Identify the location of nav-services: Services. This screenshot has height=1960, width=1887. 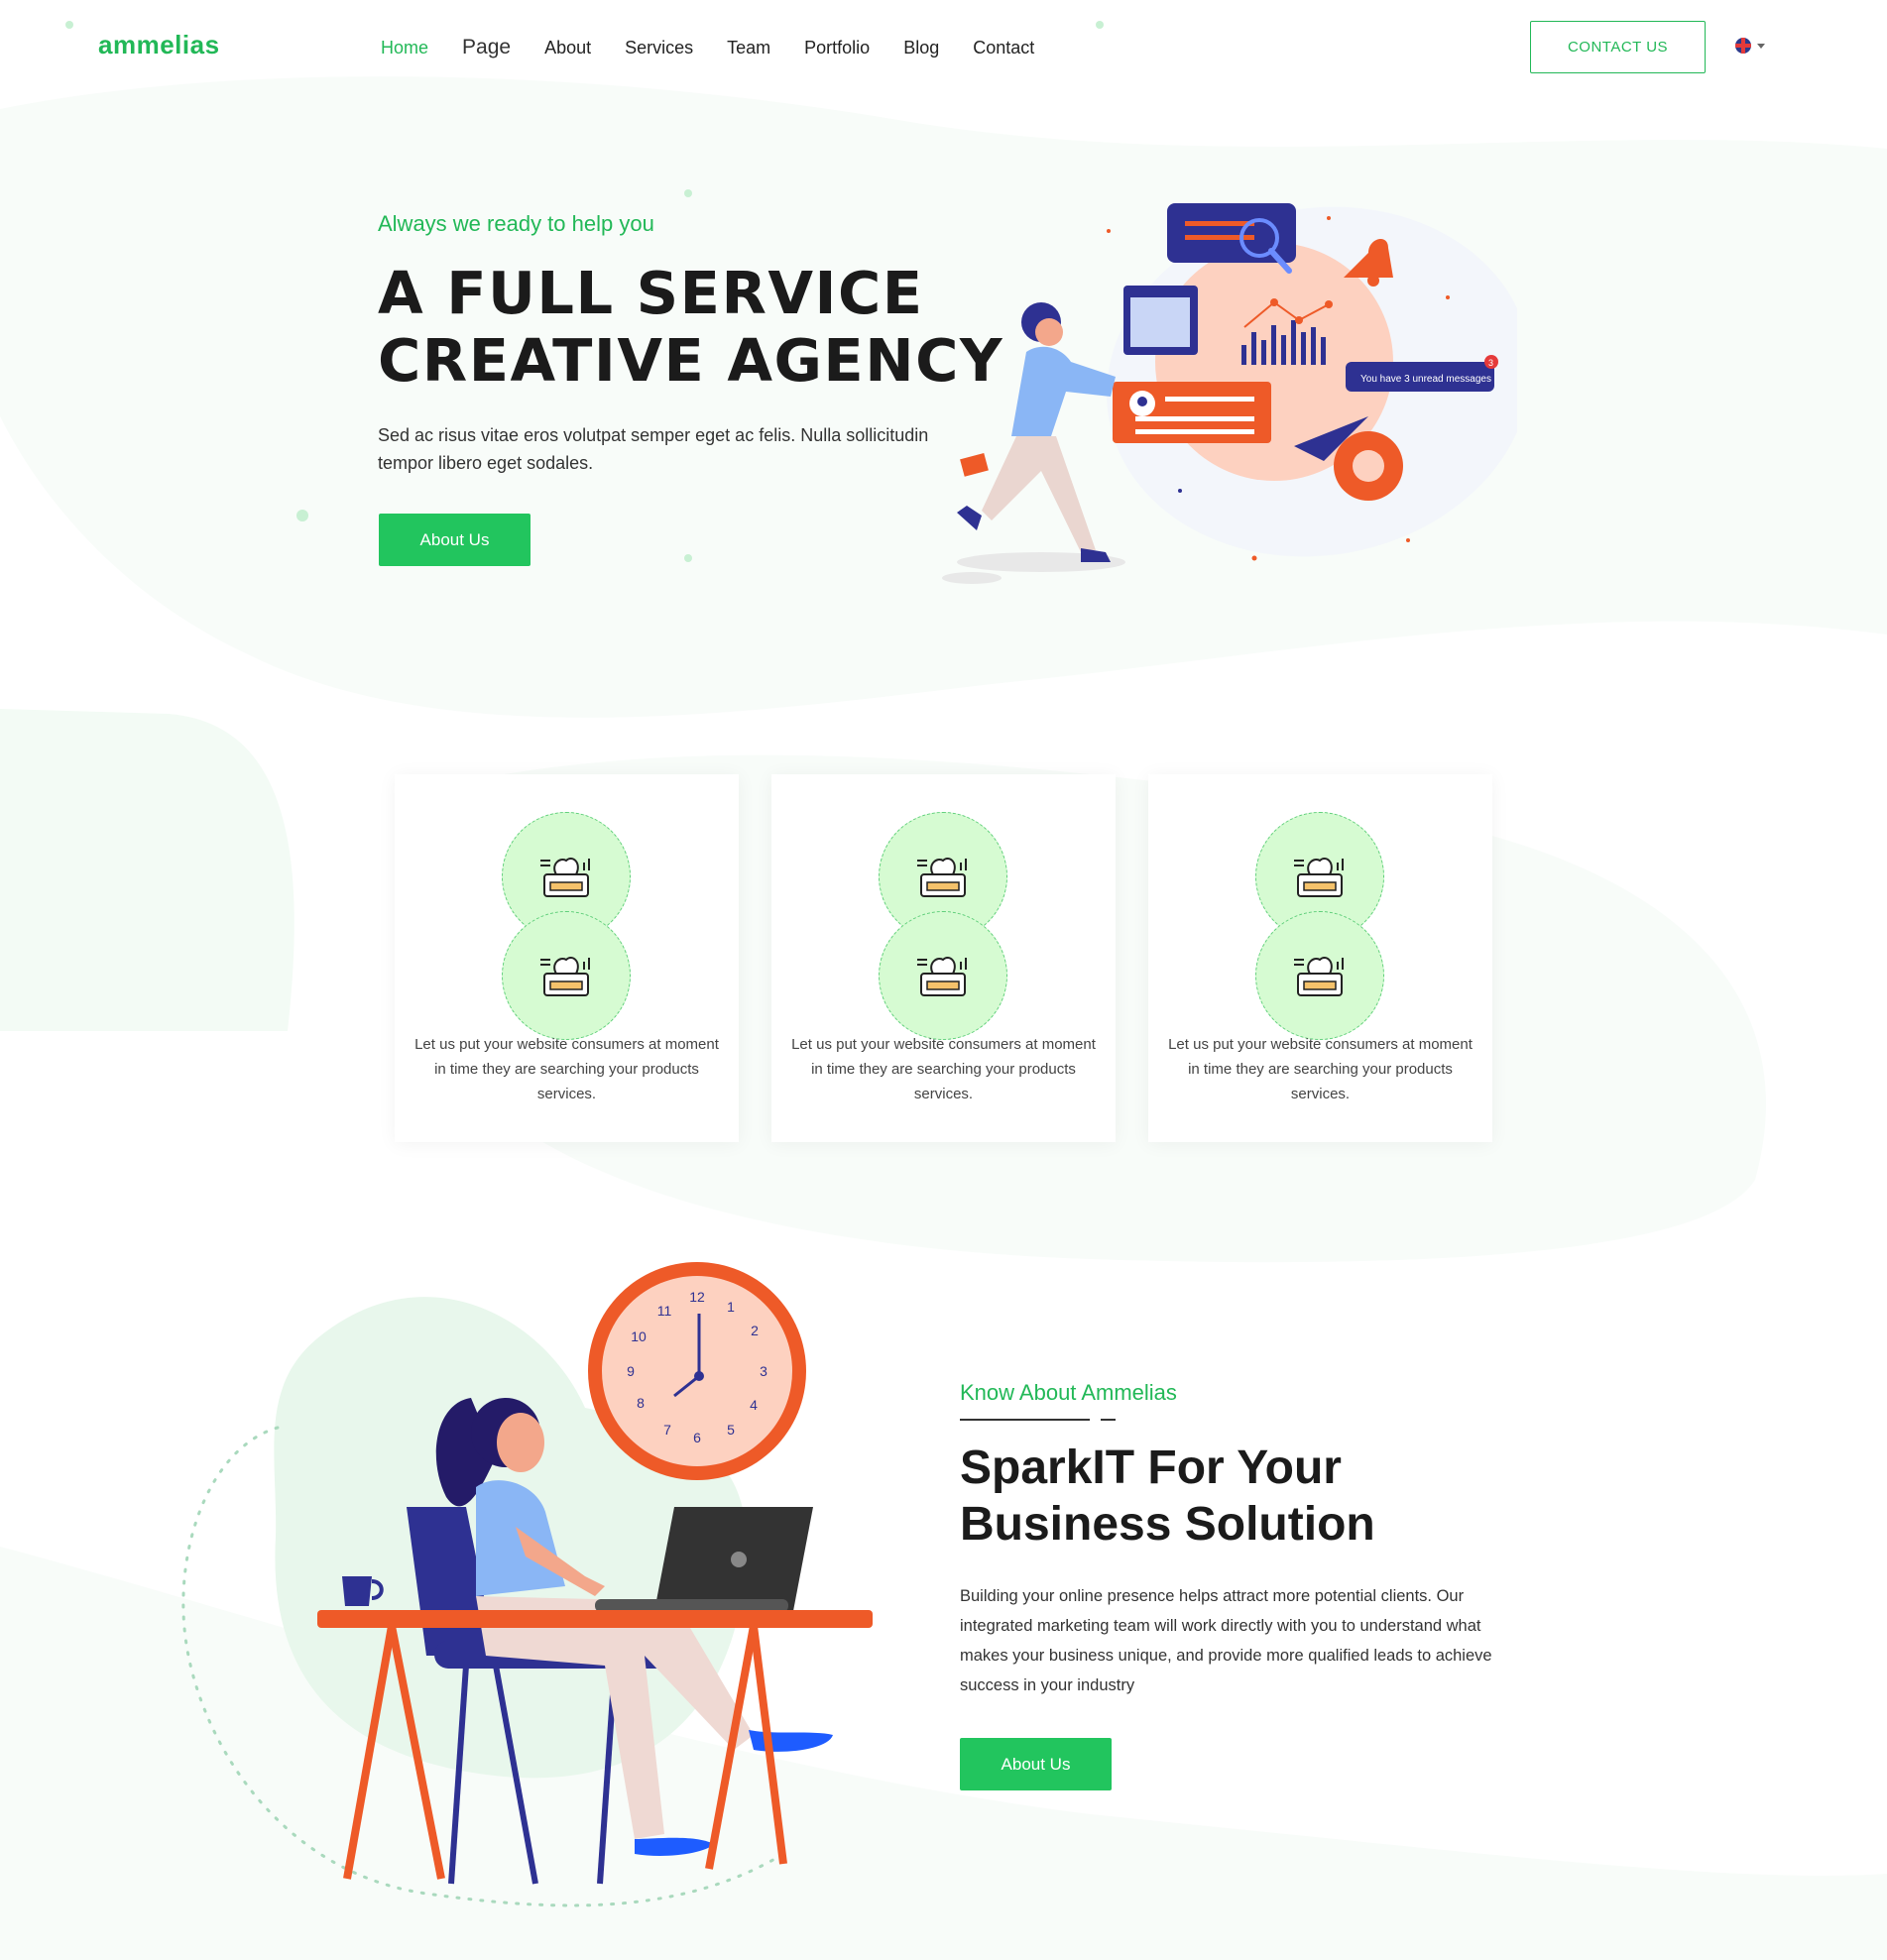
(659, 47).